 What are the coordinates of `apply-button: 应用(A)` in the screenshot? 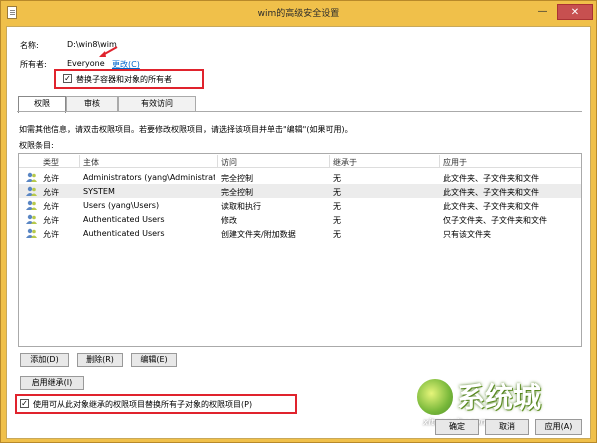 It's located at (558, 427).